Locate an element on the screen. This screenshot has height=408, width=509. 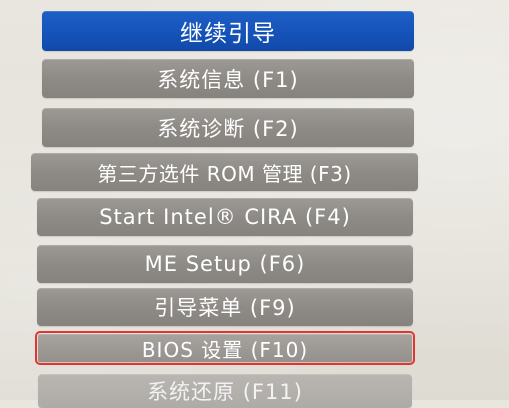
menu-item-label: 引导菜单 (F9) is located at coordinates (225, 308).